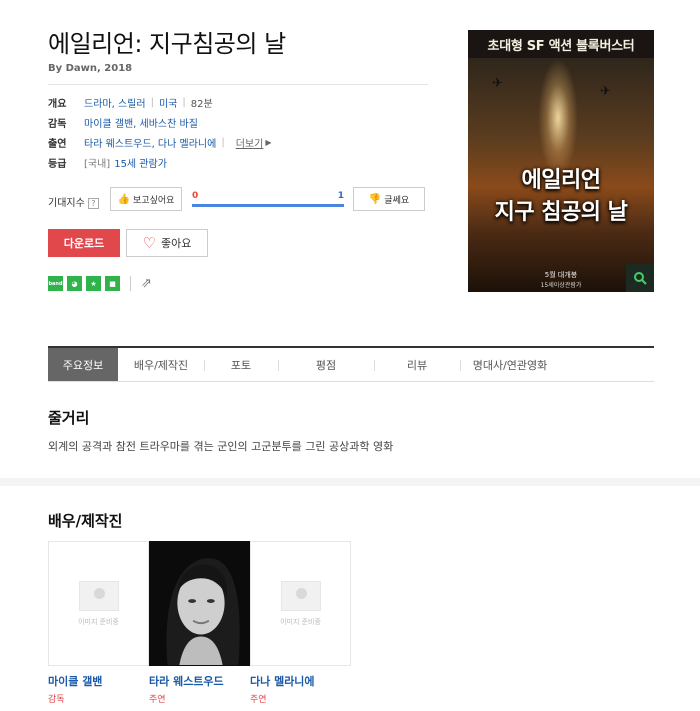  I want to click on thumbs-down-icon: 👎, so click(375, 199).